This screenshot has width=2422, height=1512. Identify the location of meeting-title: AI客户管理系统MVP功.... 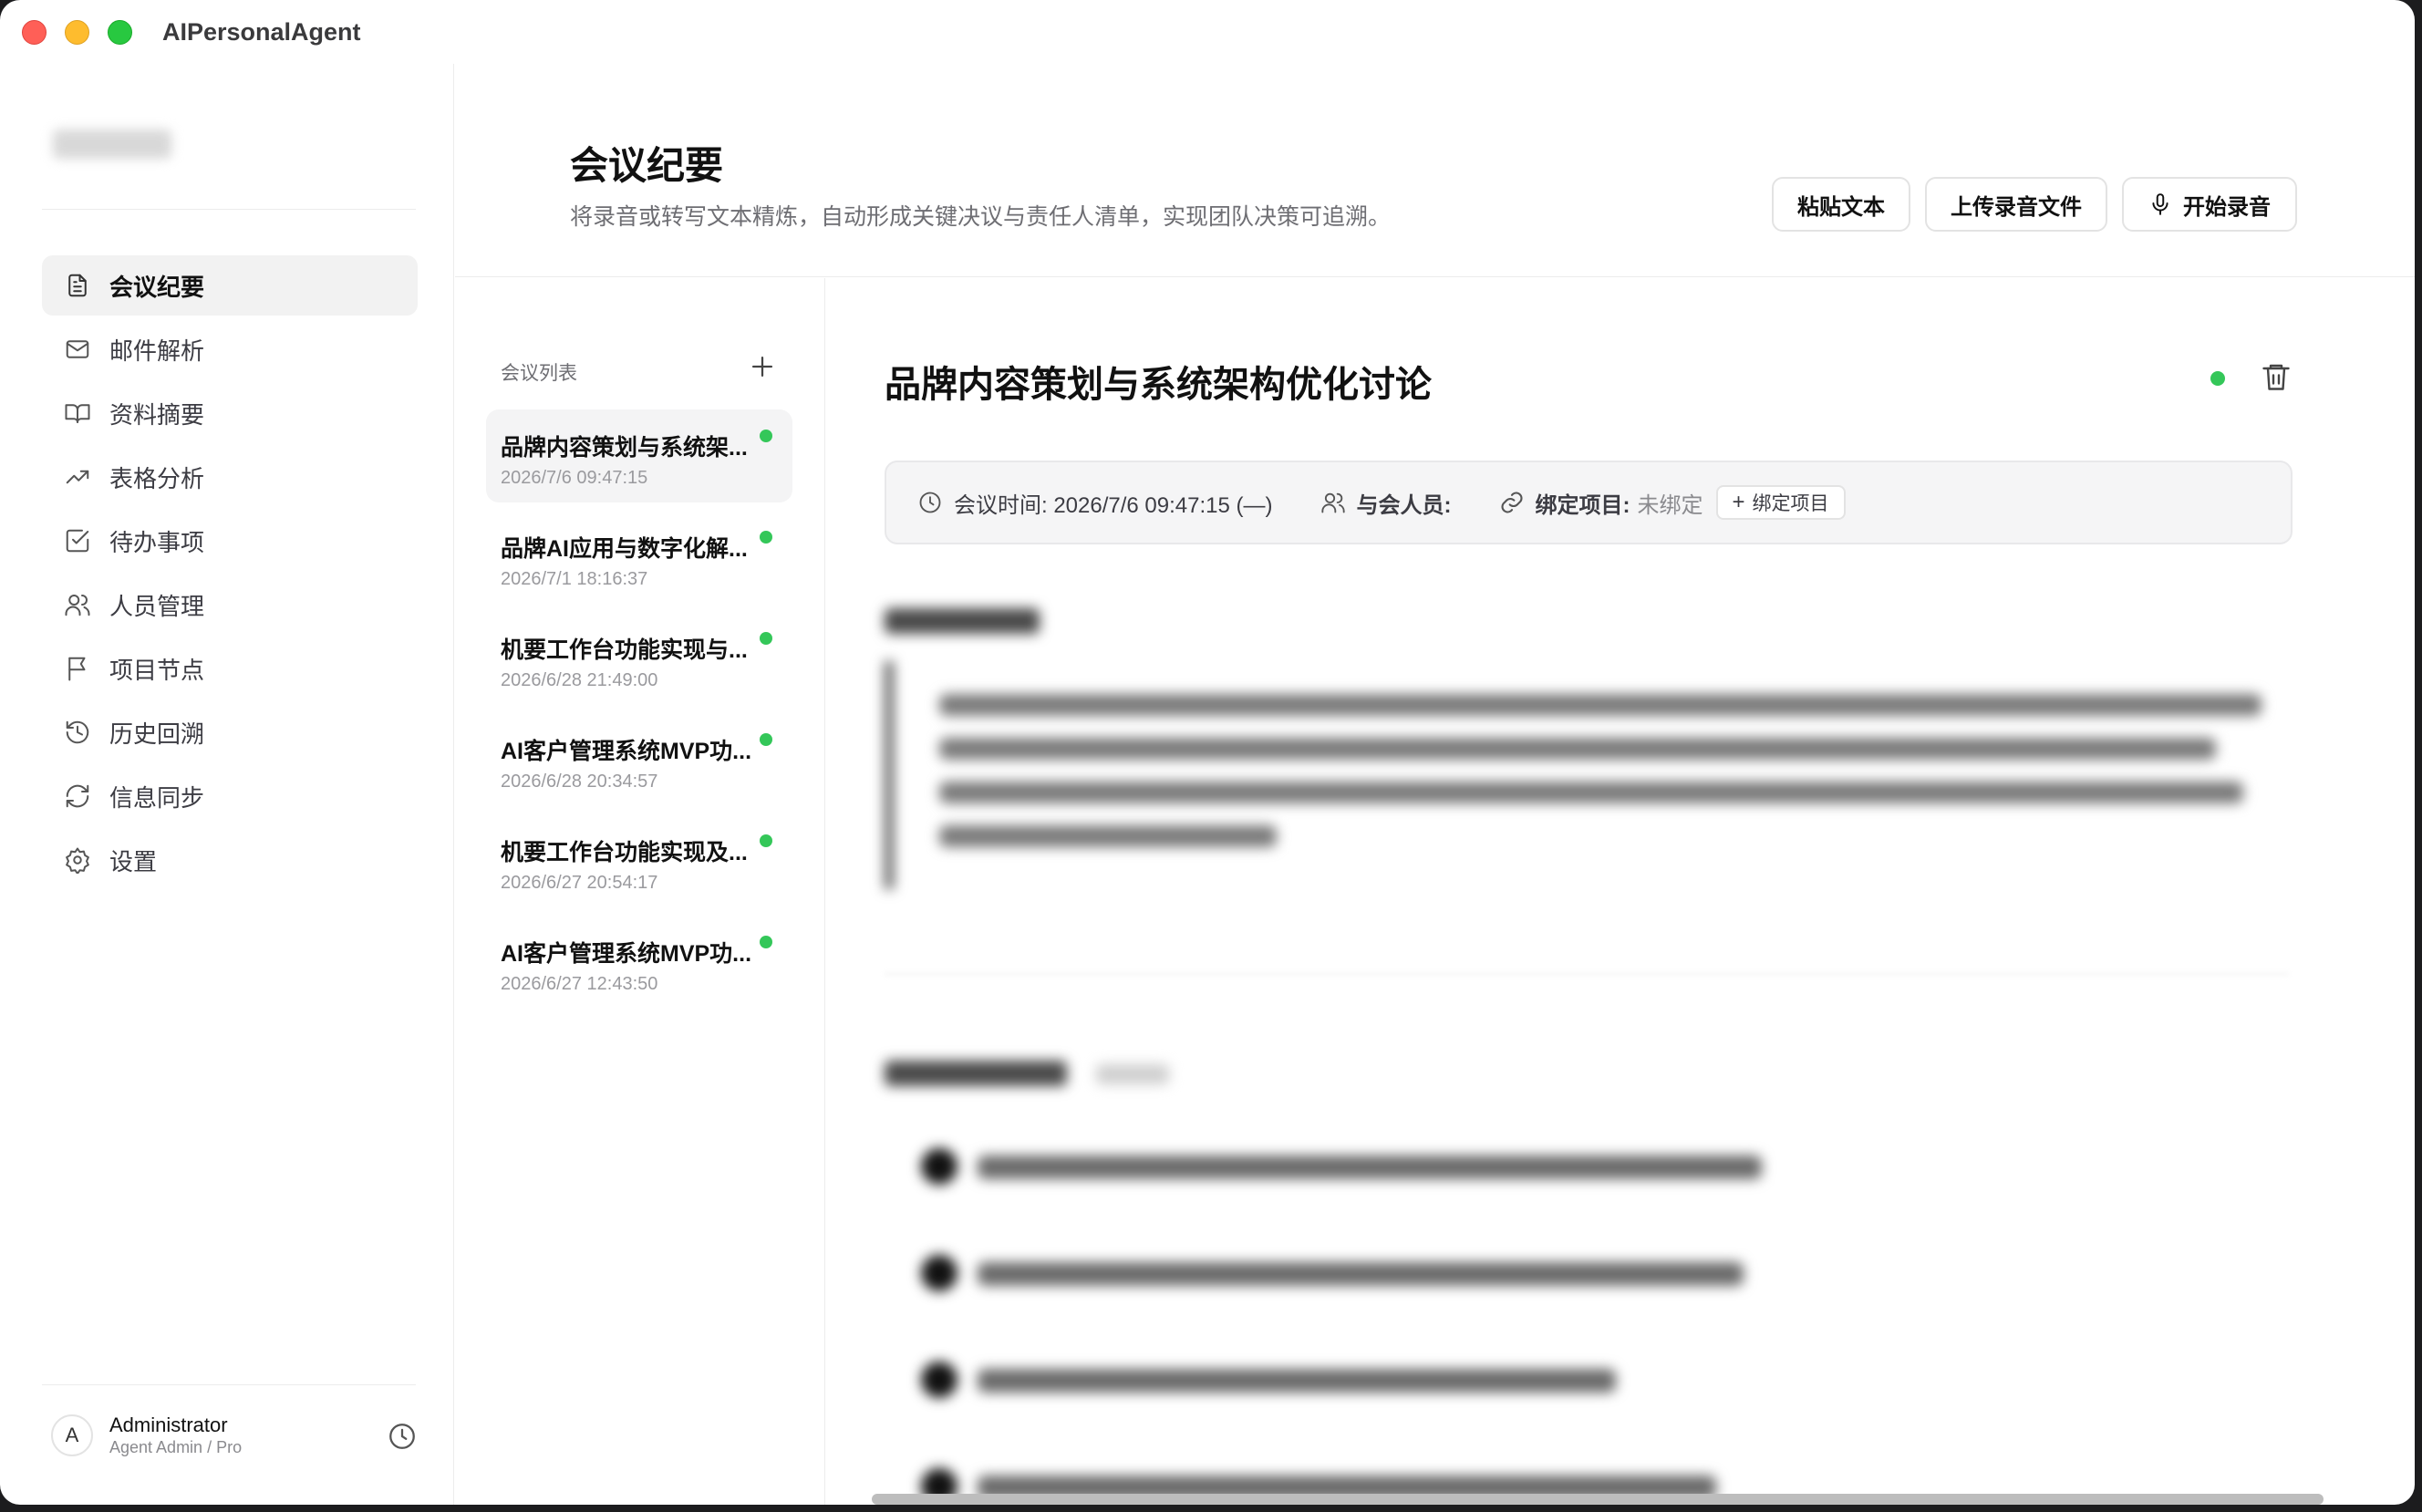
(626, 751).